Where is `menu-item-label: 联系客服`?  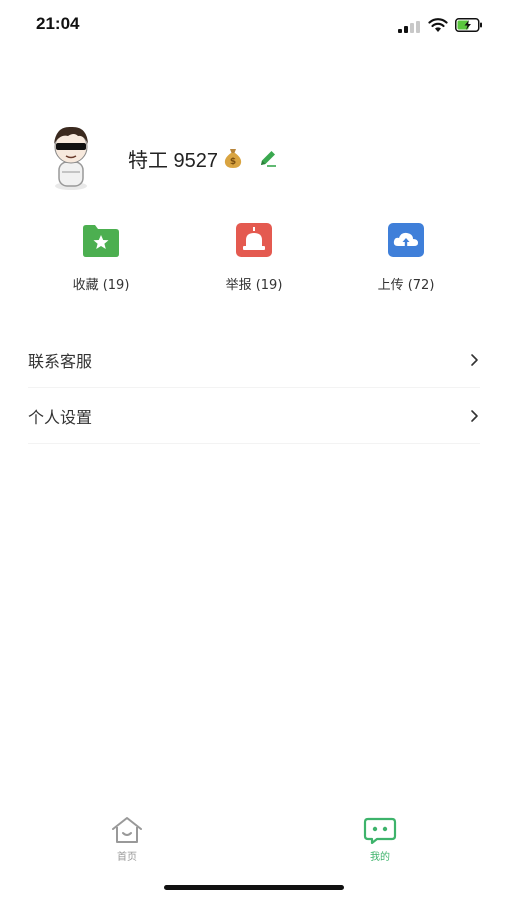 menu-item-label: 联系客服 is located at coordinates (60, 361).